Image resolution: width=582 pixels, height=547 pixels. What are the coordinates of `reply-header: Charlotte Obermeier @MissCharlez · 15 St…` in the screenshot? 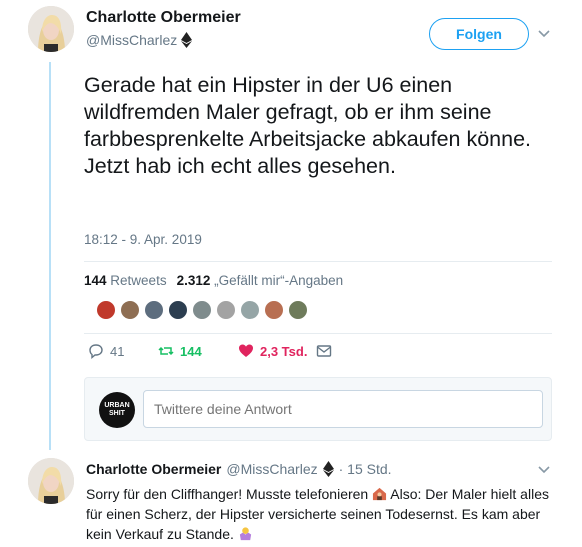 It's located at (239, 469).